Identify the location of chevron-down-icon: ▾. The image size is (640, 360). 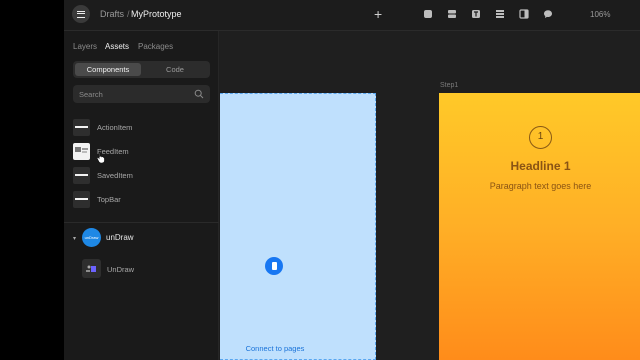
(74, 238).